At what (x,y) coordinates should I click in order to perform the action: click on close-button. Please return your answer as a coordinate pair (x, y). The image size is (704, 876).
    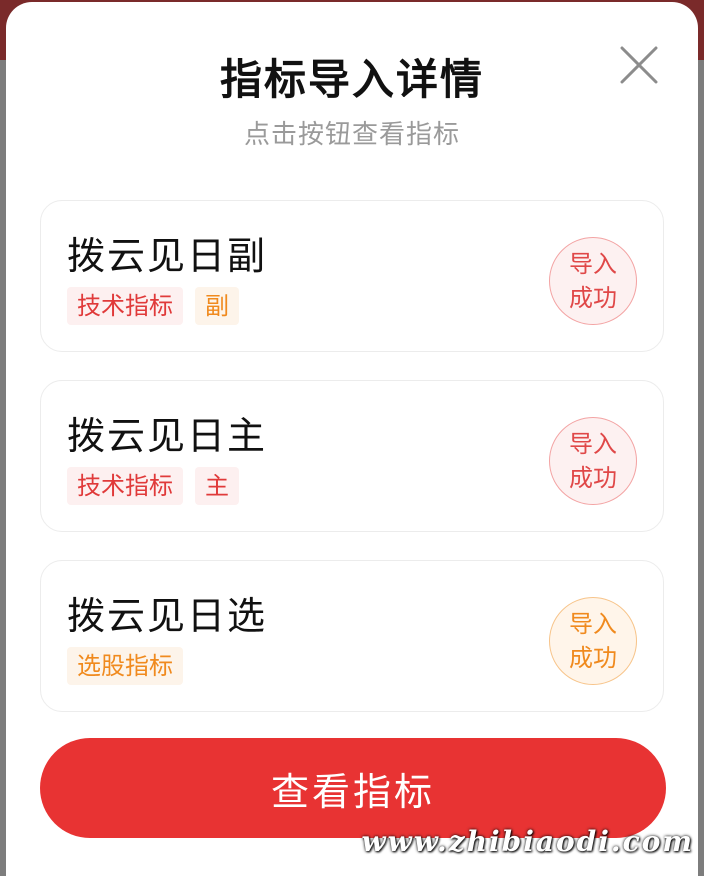
    Looking at the image, I should click on (639, 65).